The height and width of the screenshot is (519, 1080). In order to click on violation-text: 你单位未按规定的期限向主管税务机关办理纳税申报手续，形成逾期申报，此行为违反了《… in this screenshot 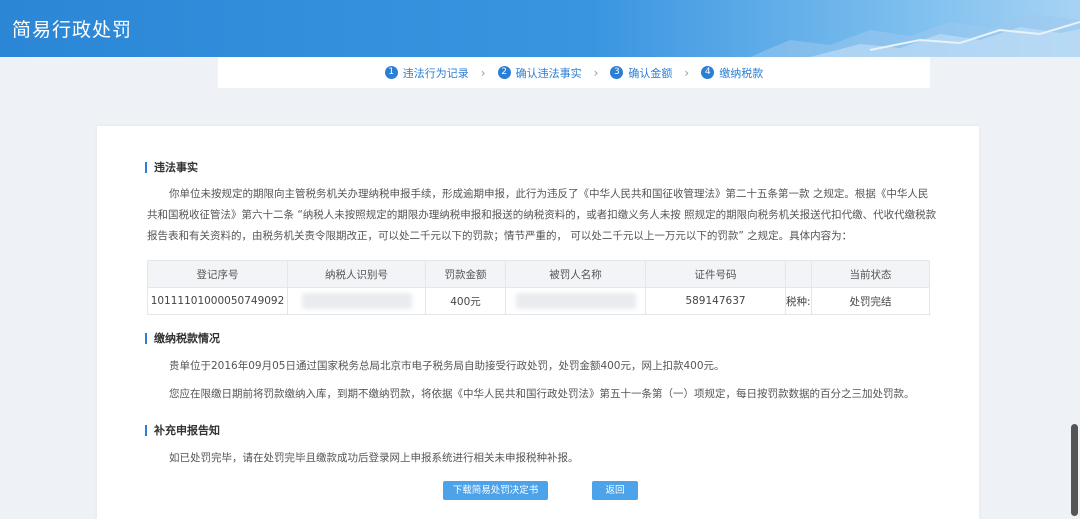, I will do `click(542, 215)`.